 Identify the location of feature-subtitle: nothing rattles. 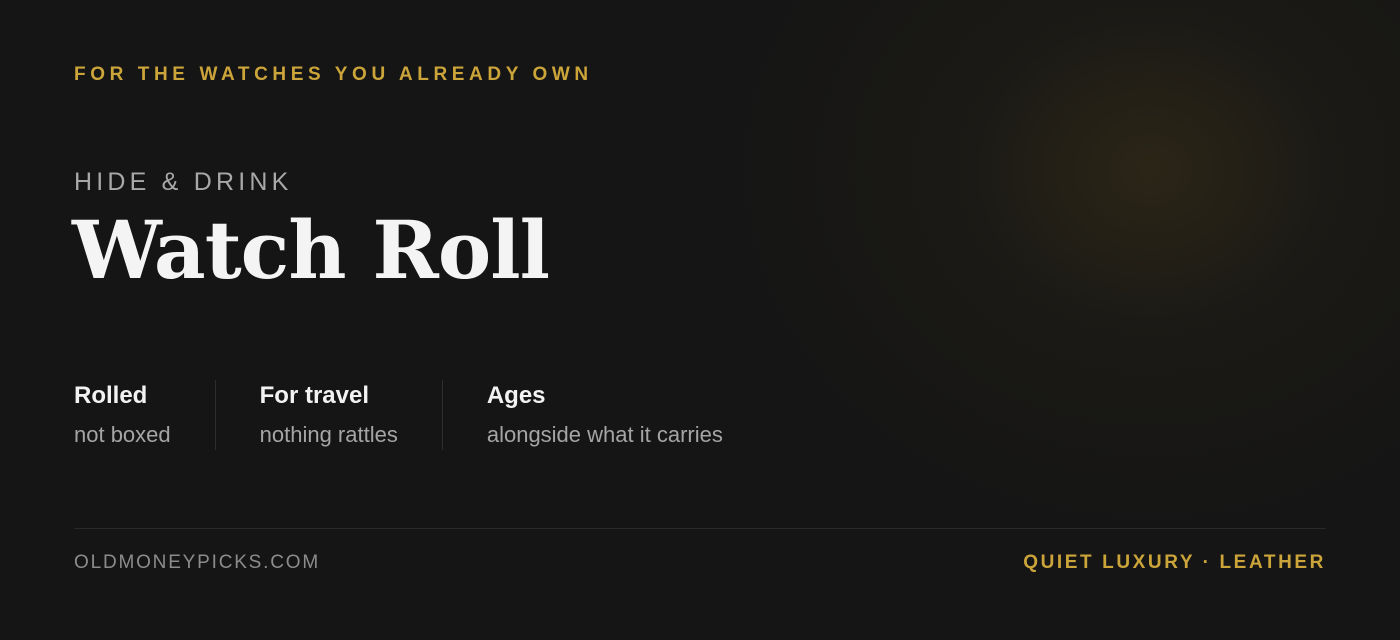
(328, 434).